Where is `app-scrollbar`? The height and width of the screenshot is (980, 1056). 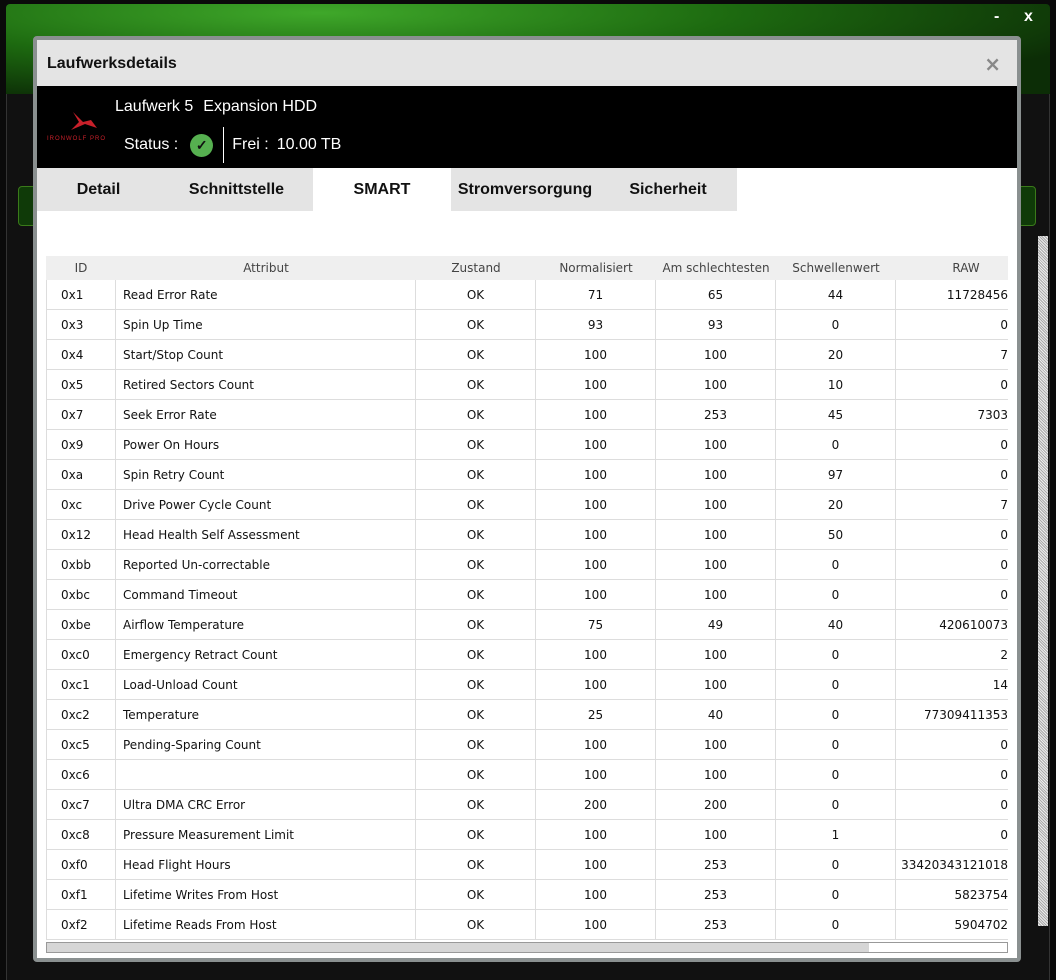
app-scrollbar is located at coordinates (1043, 581).